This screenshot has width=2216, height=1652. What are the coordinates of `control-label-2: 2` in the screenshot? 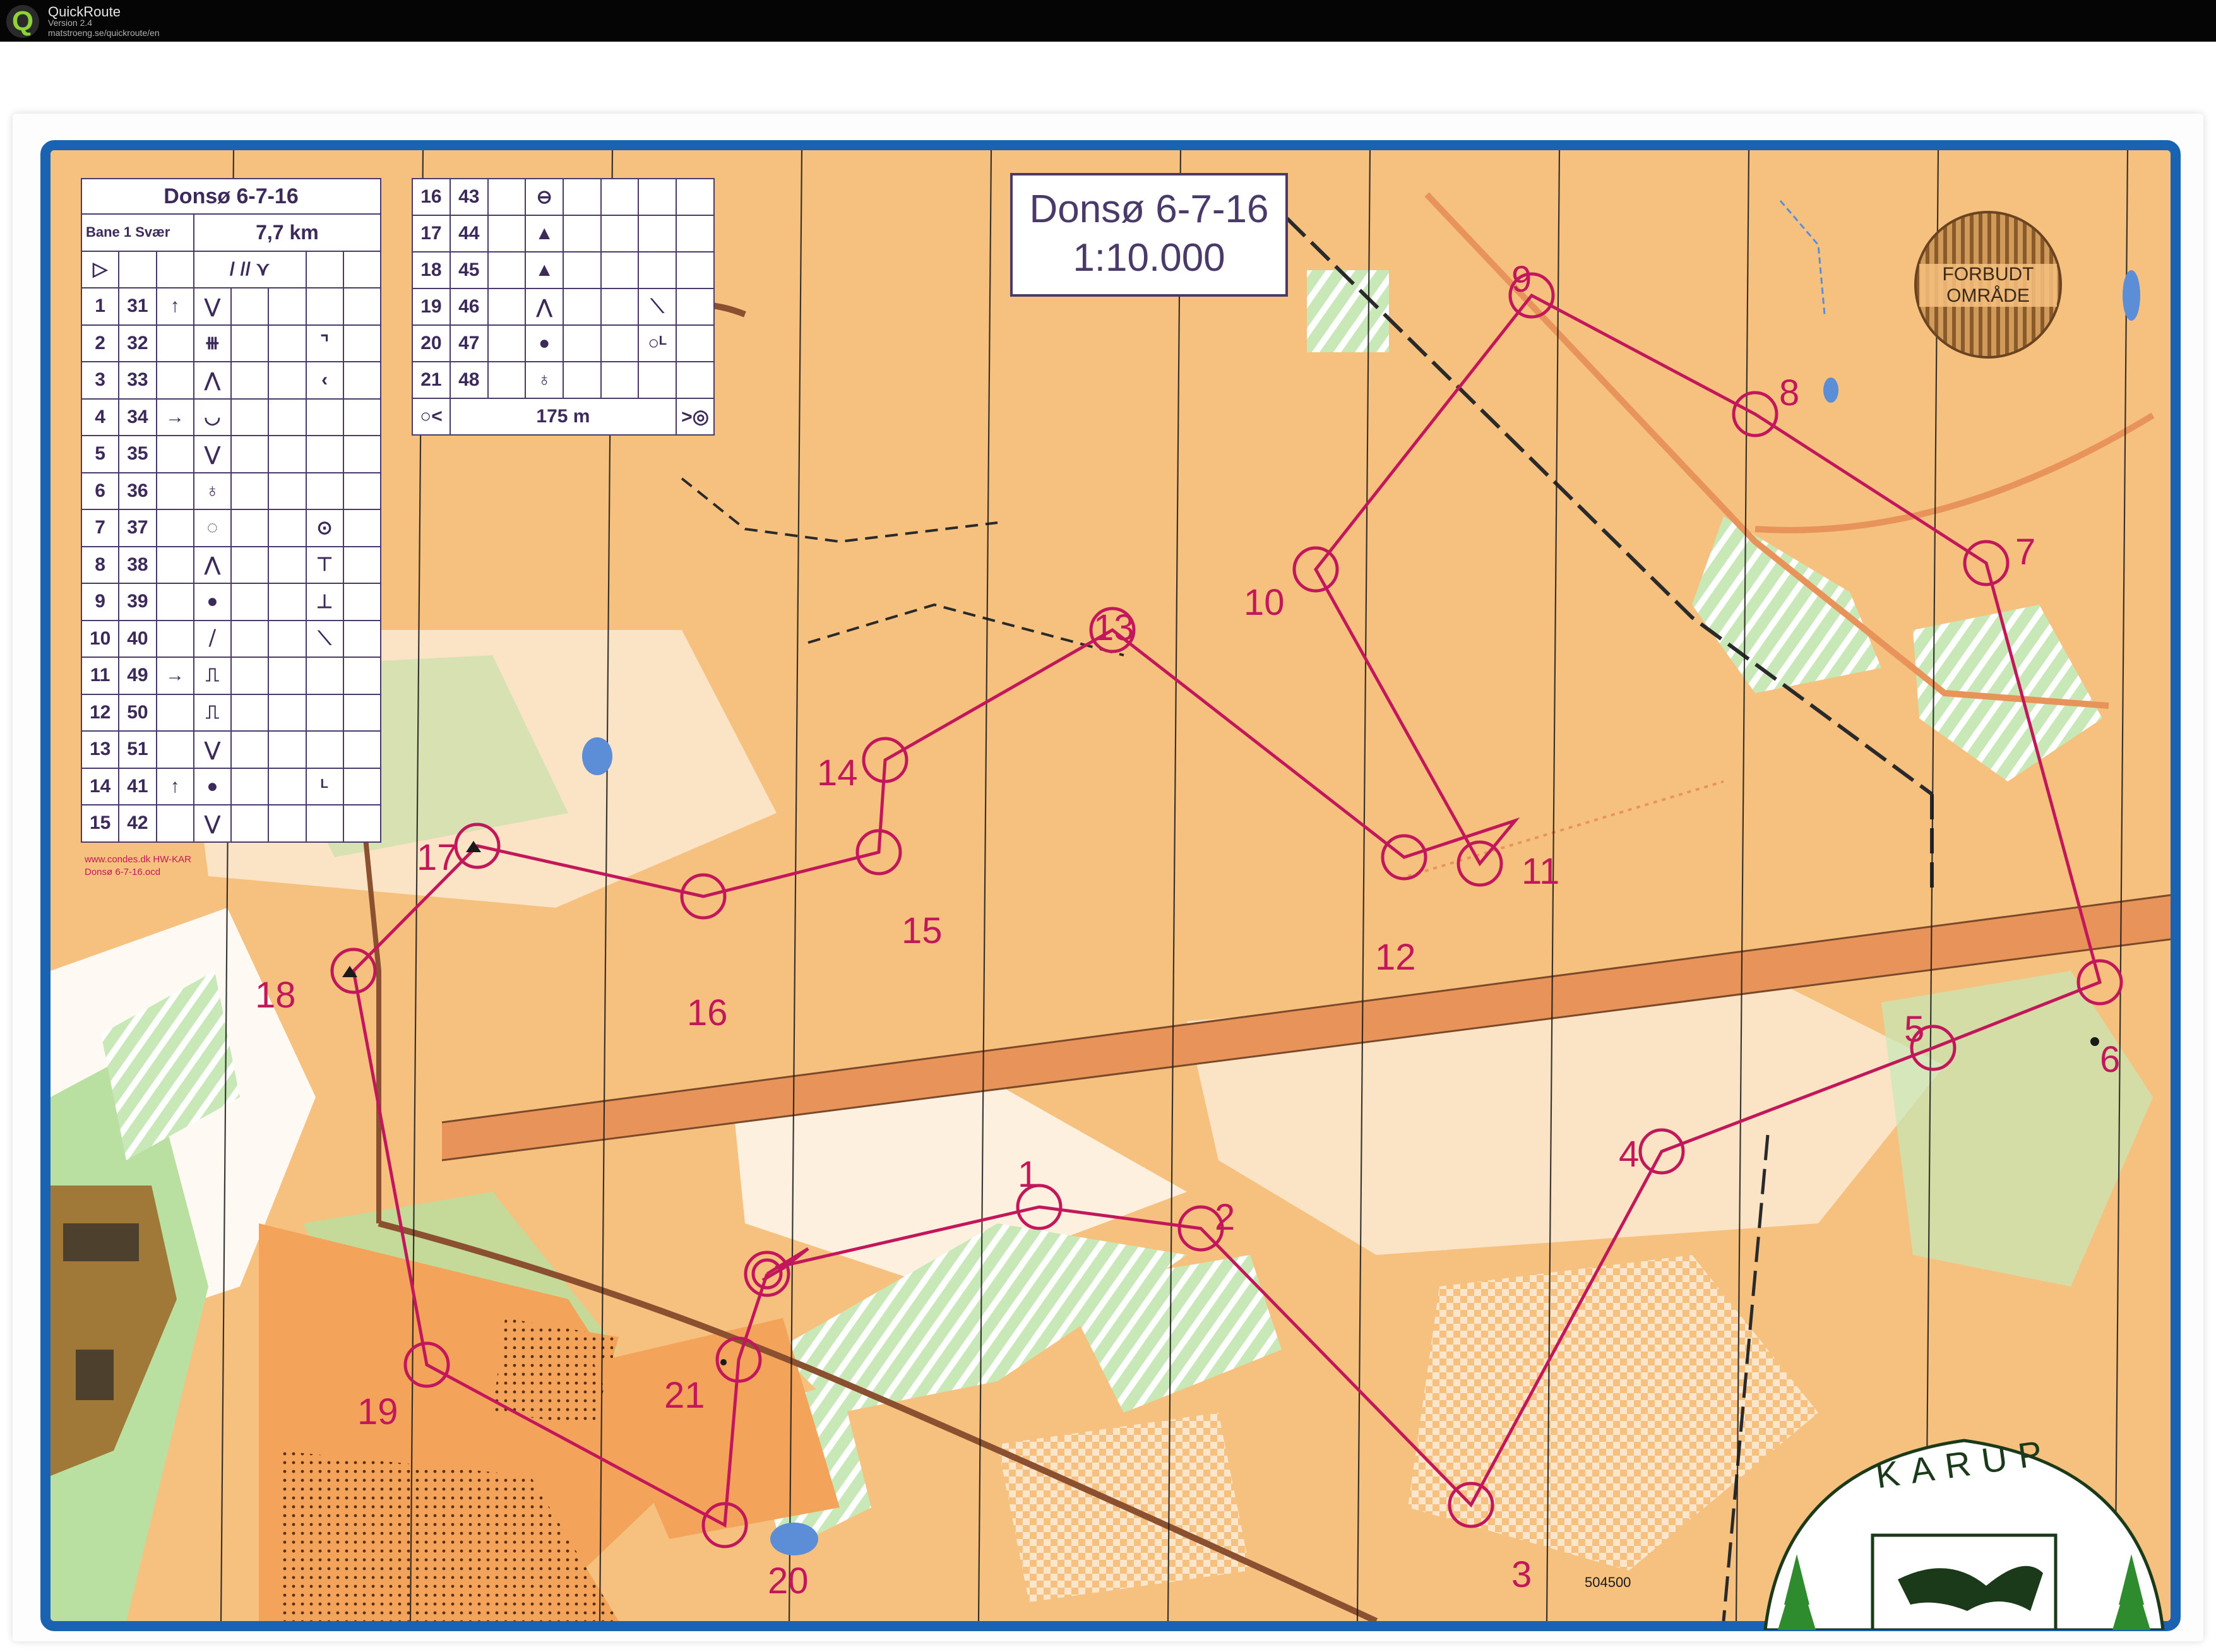 It's located at (1225, 1217).